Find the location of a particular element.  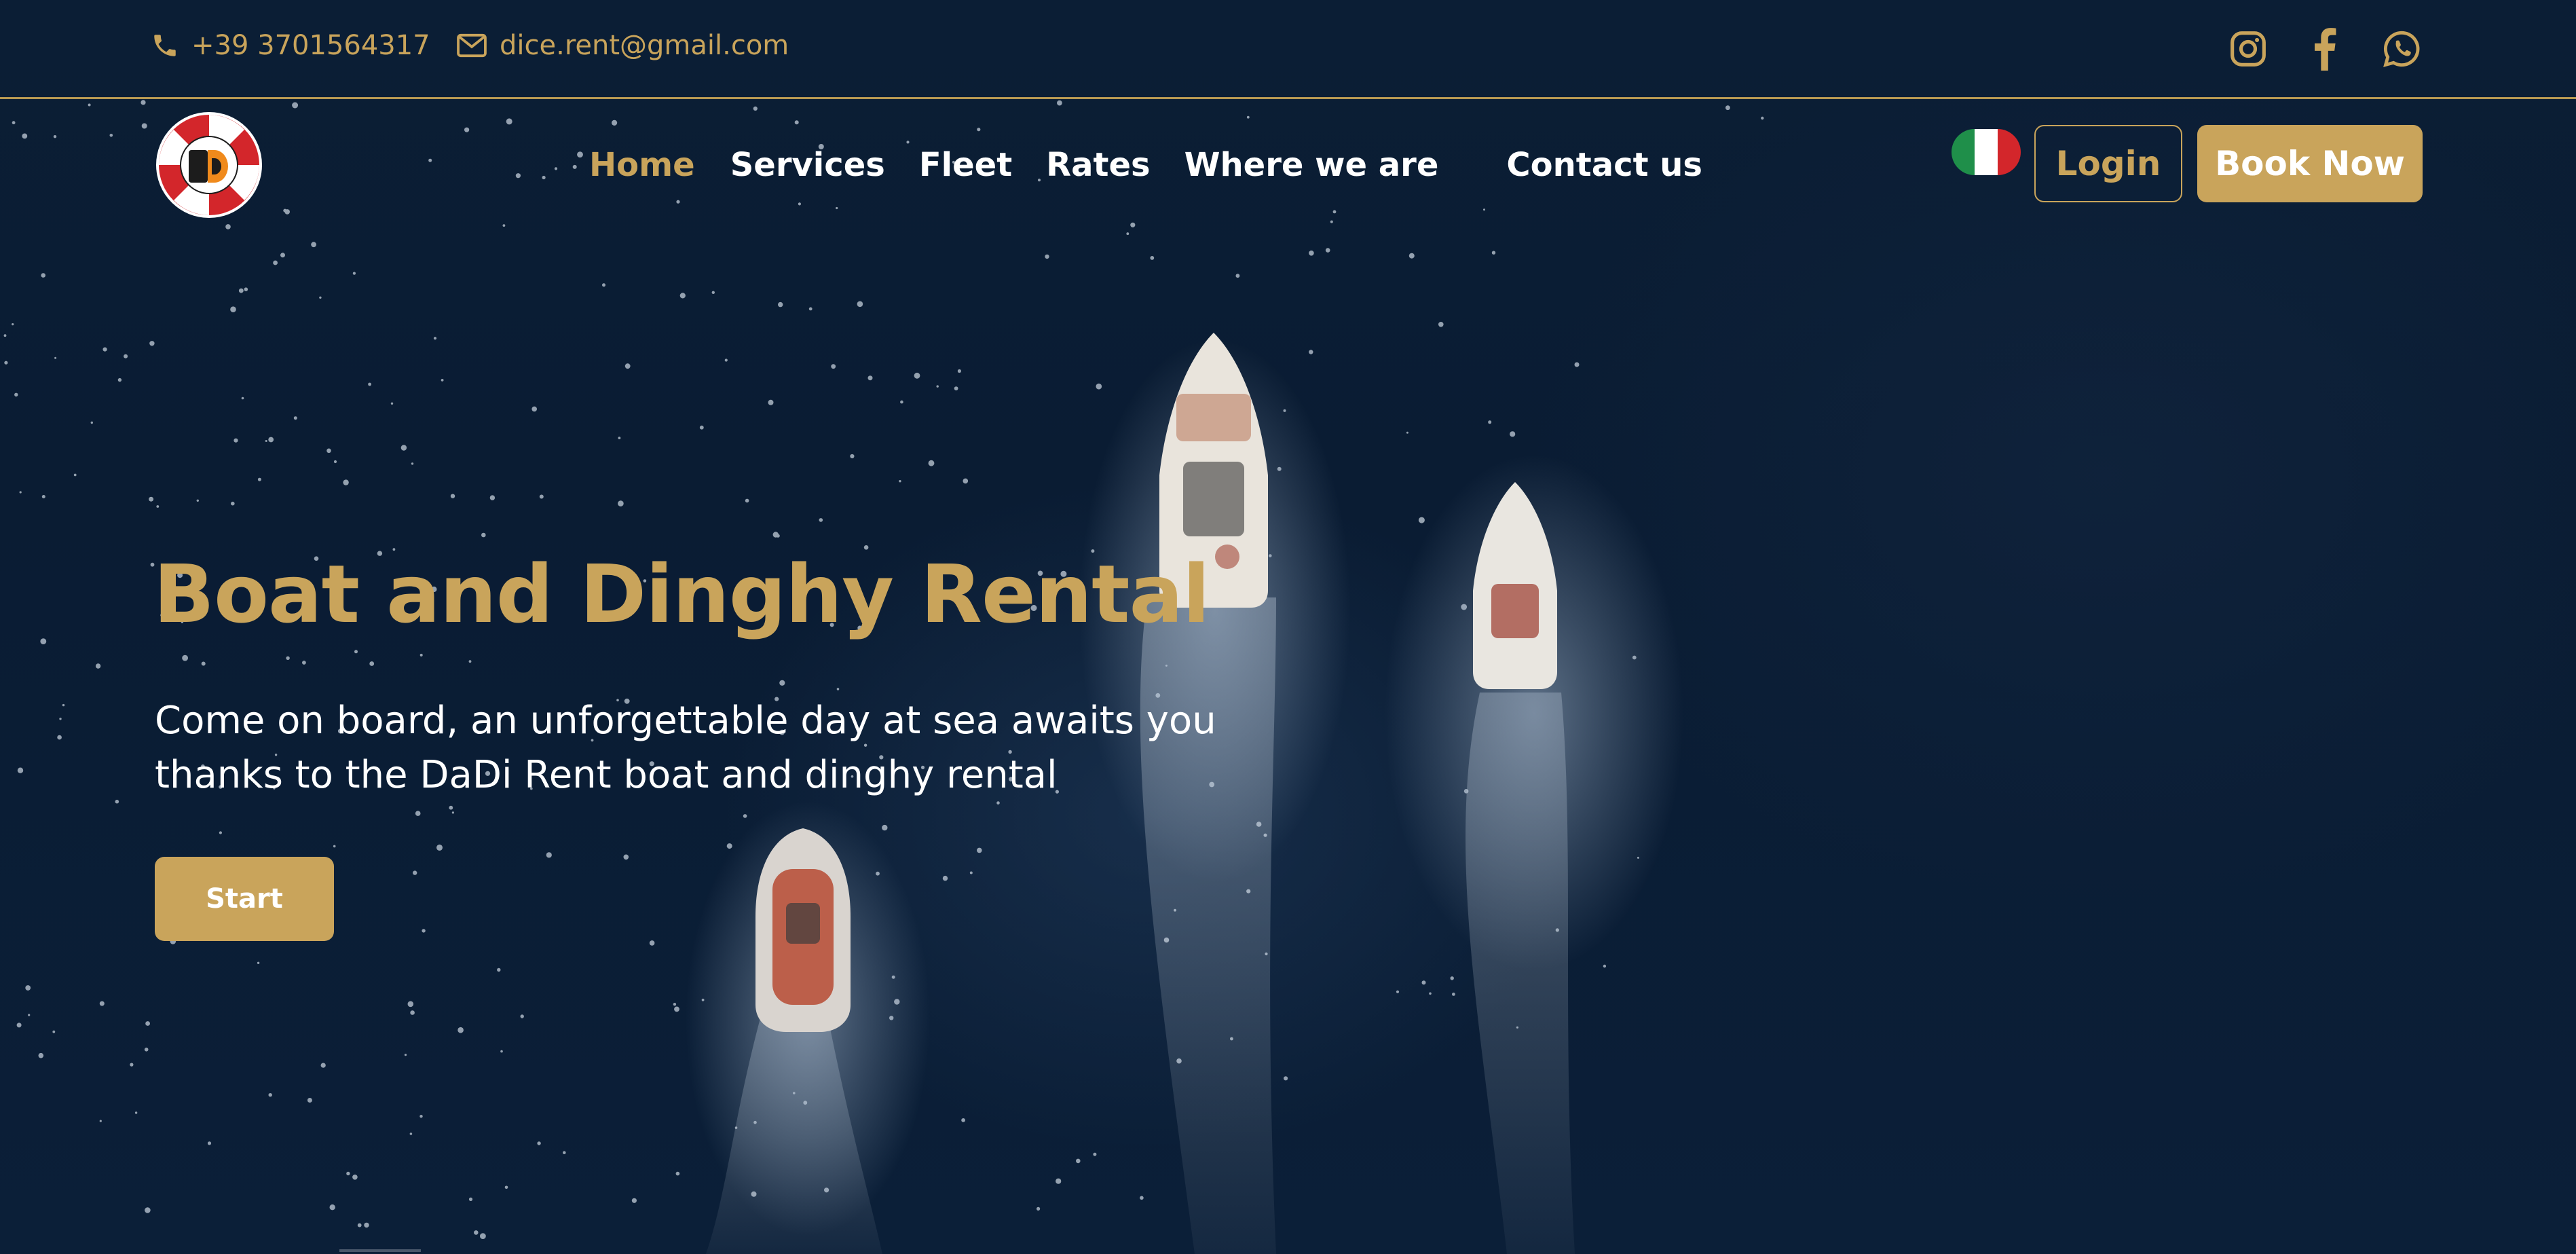

nav-rates: Rates is located at coordinates (1098, 165).